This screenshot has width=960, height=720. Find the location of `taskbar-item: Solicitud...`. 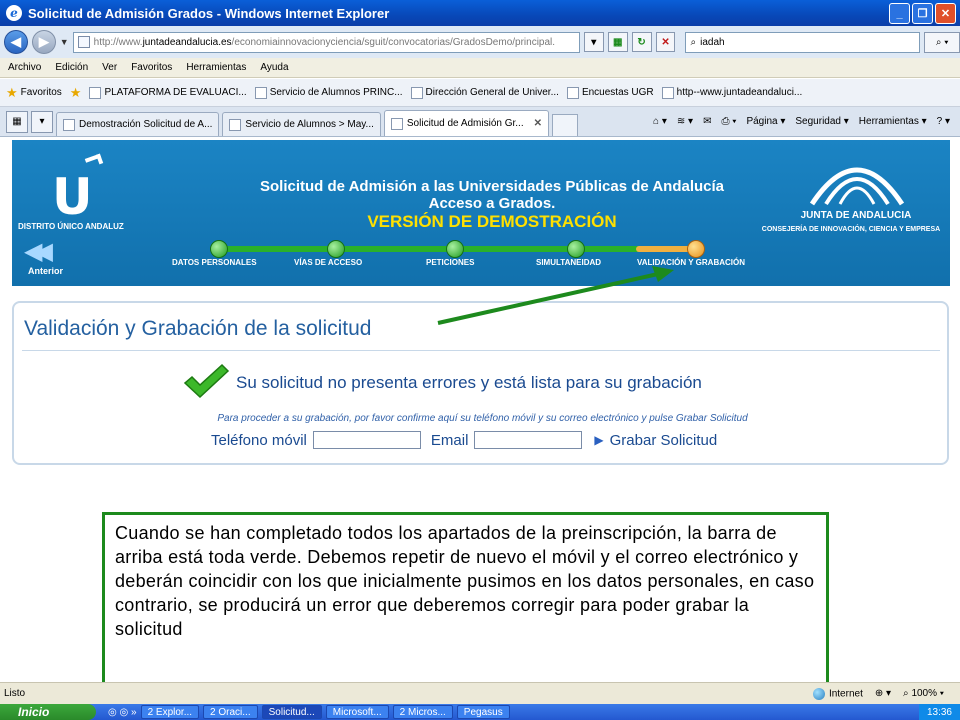

taskbar-item: Solicitud... is located at coordinates (291, 712).